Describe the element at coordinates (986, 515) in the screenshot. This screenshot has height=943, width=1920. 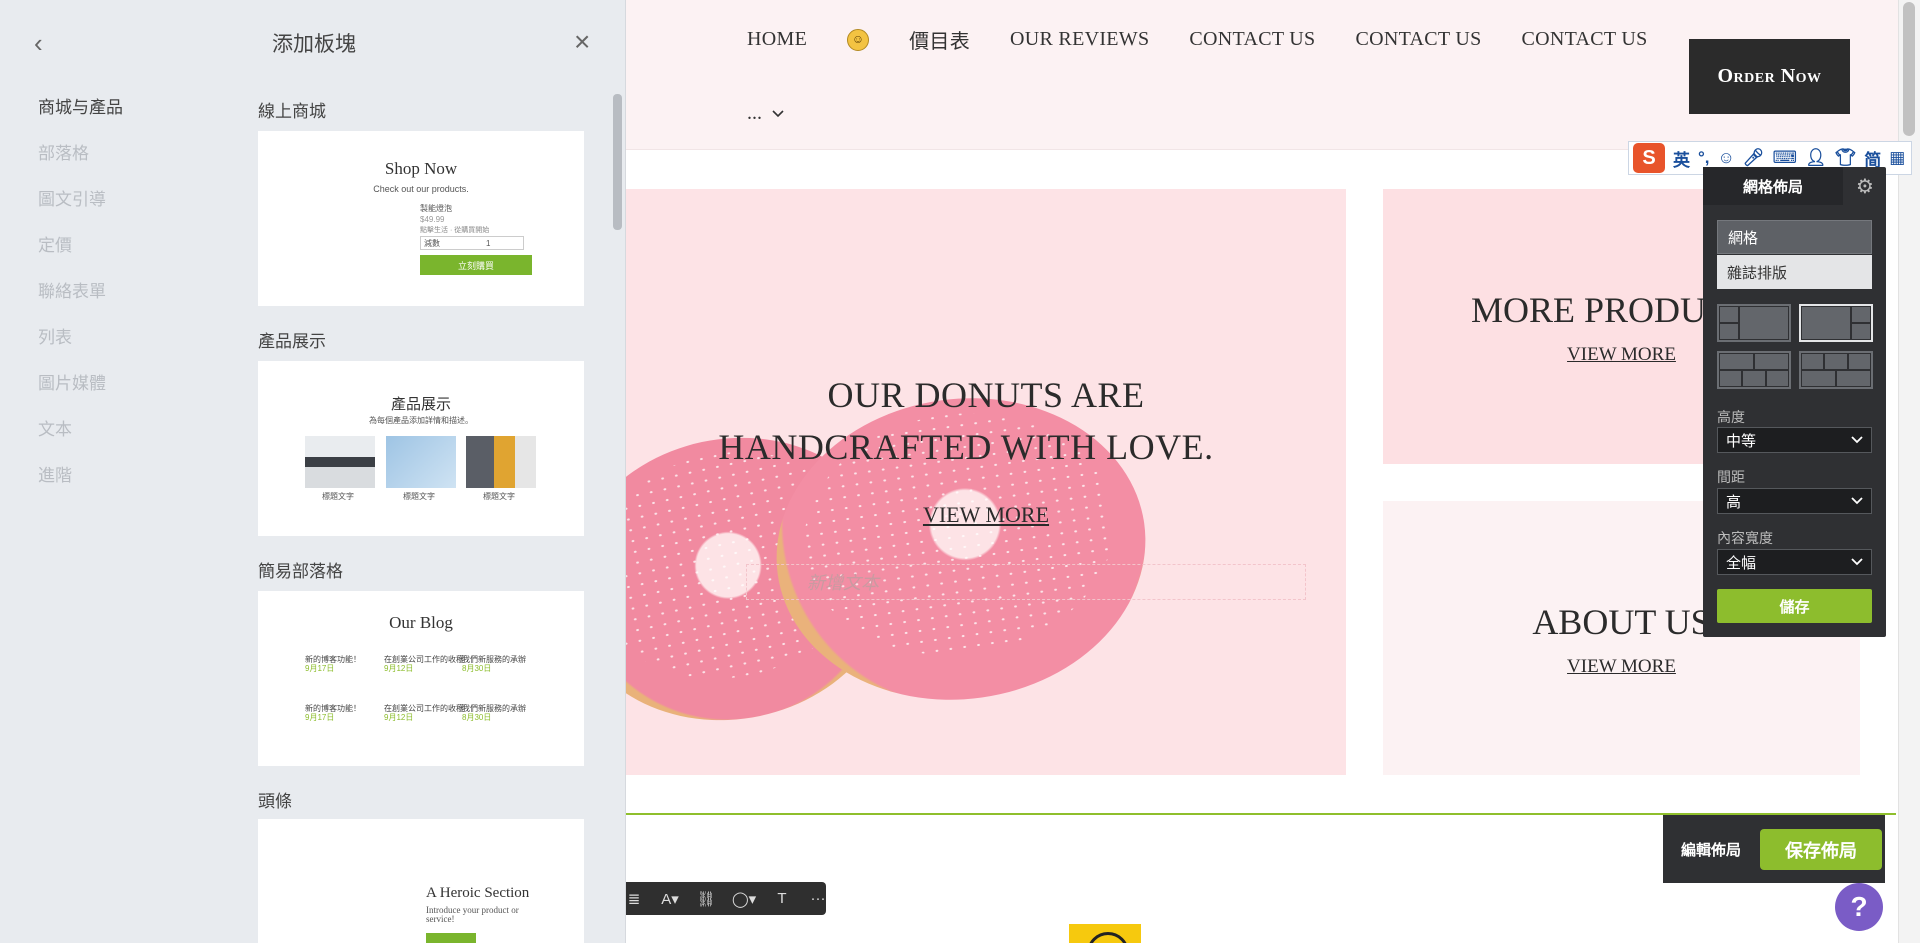
I see `hero-view-more-link: VIEW MORE` at that location.